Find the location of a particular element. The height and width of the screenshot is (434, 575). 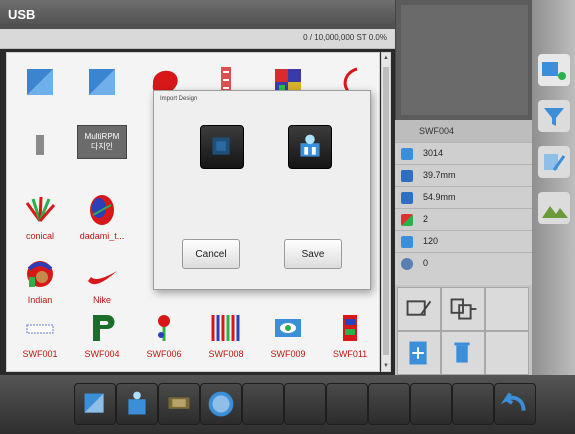

scroll-down-icon: ▼ is located at coordinates (386, 366).